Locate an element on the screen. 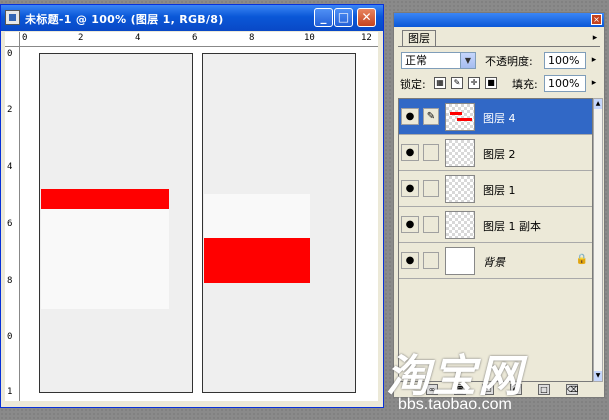  layer-name: 背景 is located at coordinates (494, 262).